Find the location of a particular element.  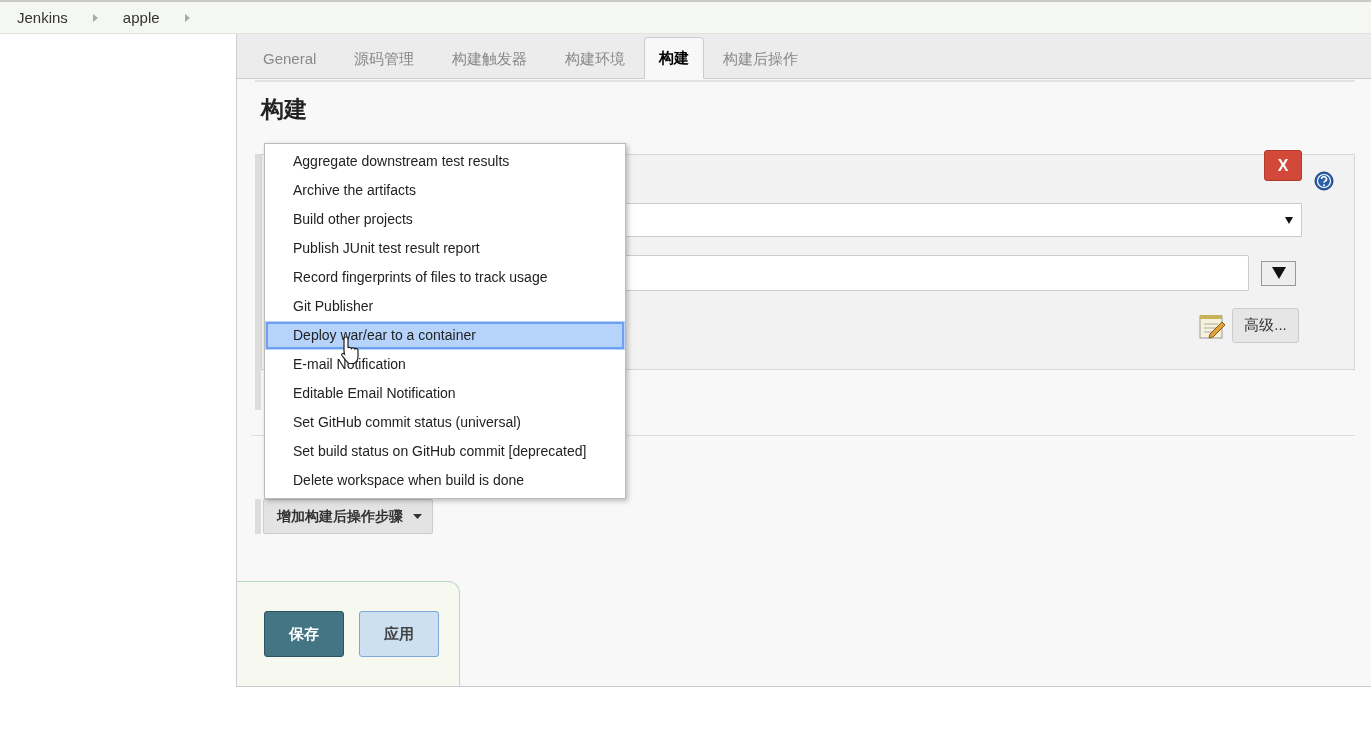

menu-item: Publish JUnit test result report is located at coordinates (445, 248).